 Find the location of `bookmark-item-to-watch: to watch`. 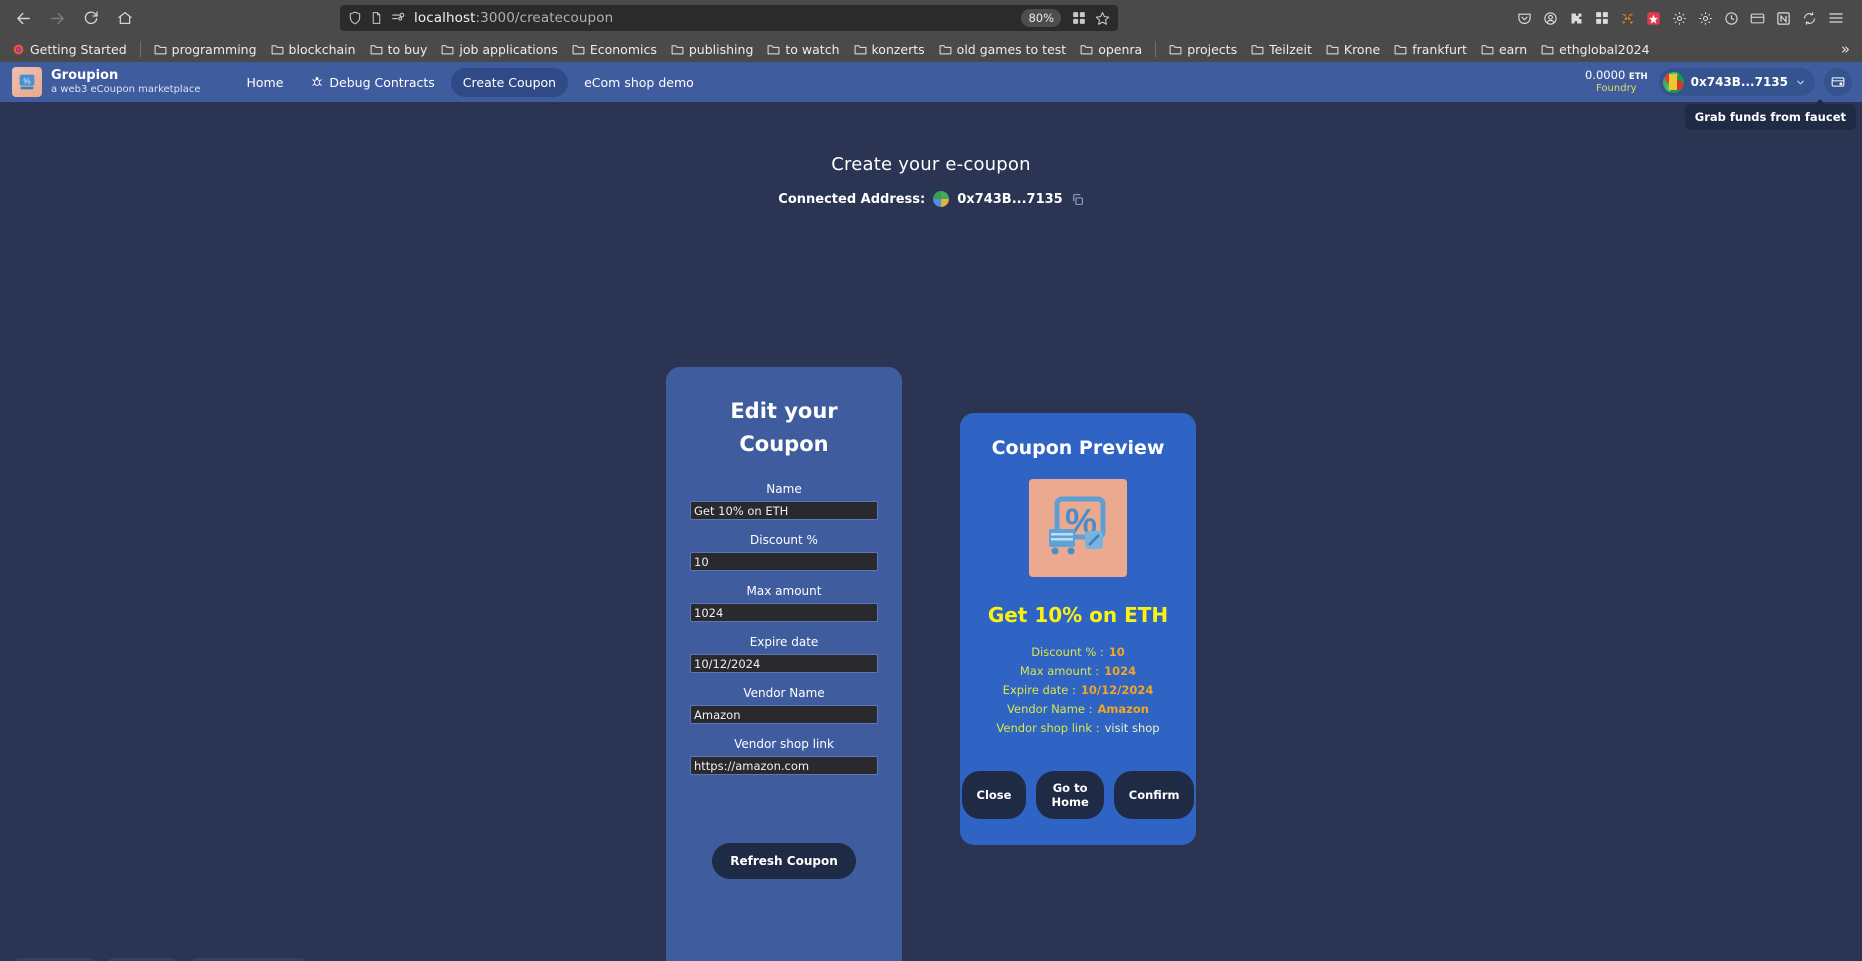

bookmark-item-to-watch: to watch is located at coordinates (803, 49).